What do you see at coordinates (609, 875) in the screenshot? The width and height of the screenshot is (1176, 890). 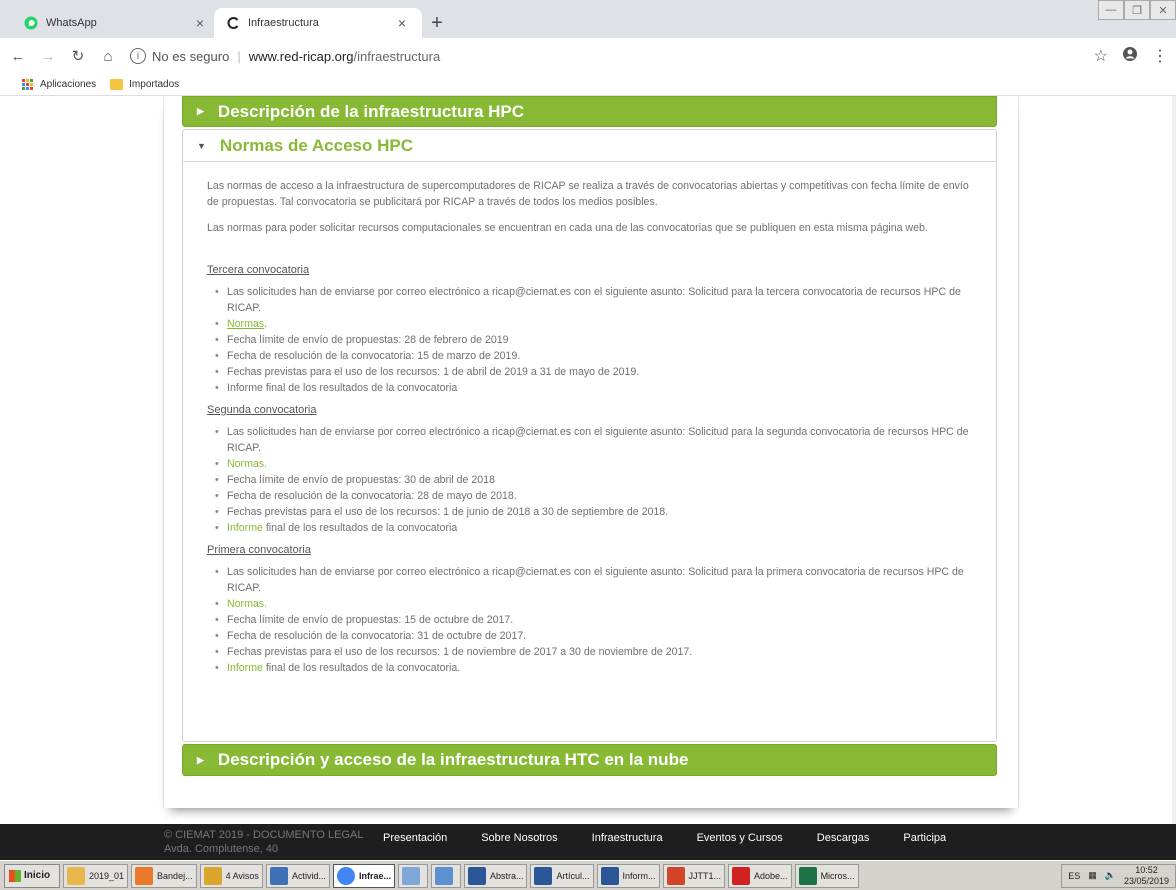 I see `word-icon` at bounding box center [609, 875].